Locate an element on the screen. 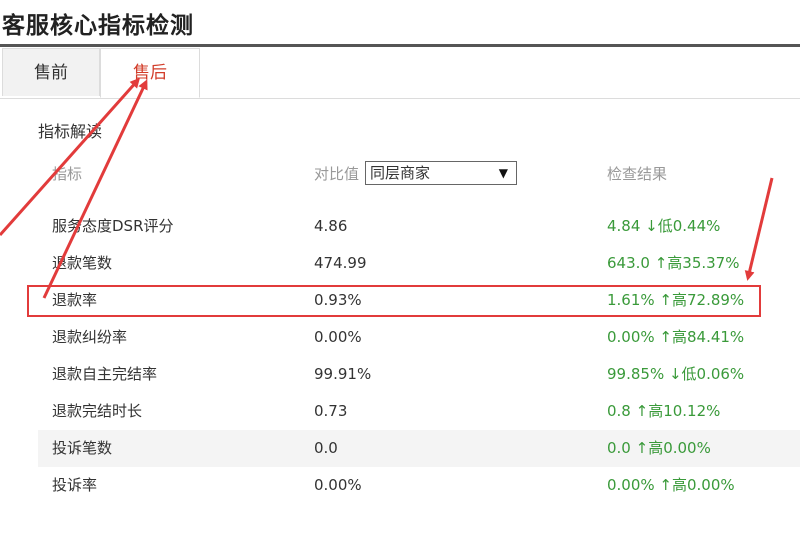  table-row: 投诉率 0.00% 0.00% ↑高0.00% is located at coordinates (419, 485).